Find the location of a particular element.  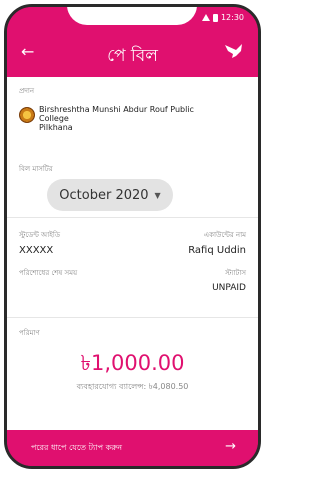

arrow-forward-icon: → is located at coordinates (230, 446).